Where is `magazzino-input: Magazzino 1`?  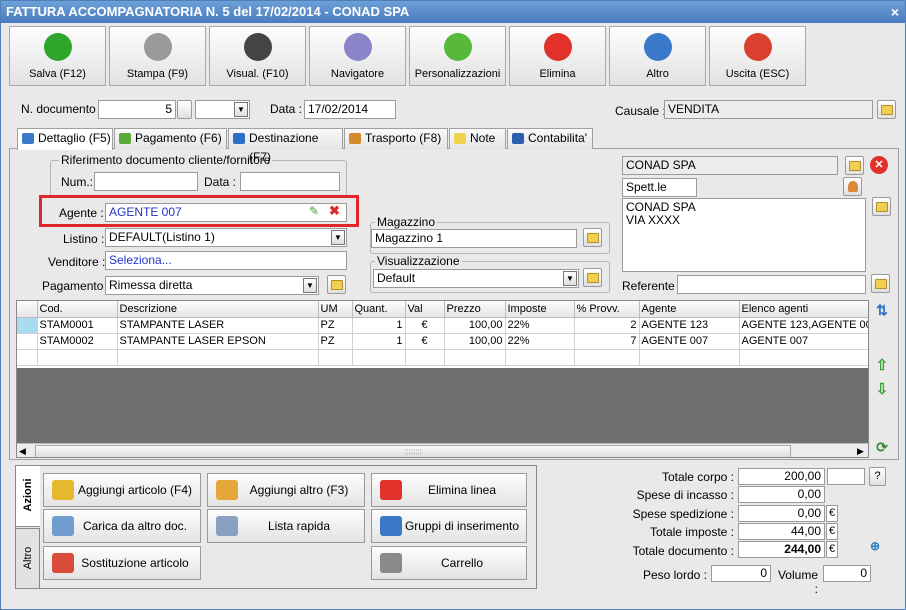 magazzino-input: Magazzino 1 is located at coordinates (474, 238).